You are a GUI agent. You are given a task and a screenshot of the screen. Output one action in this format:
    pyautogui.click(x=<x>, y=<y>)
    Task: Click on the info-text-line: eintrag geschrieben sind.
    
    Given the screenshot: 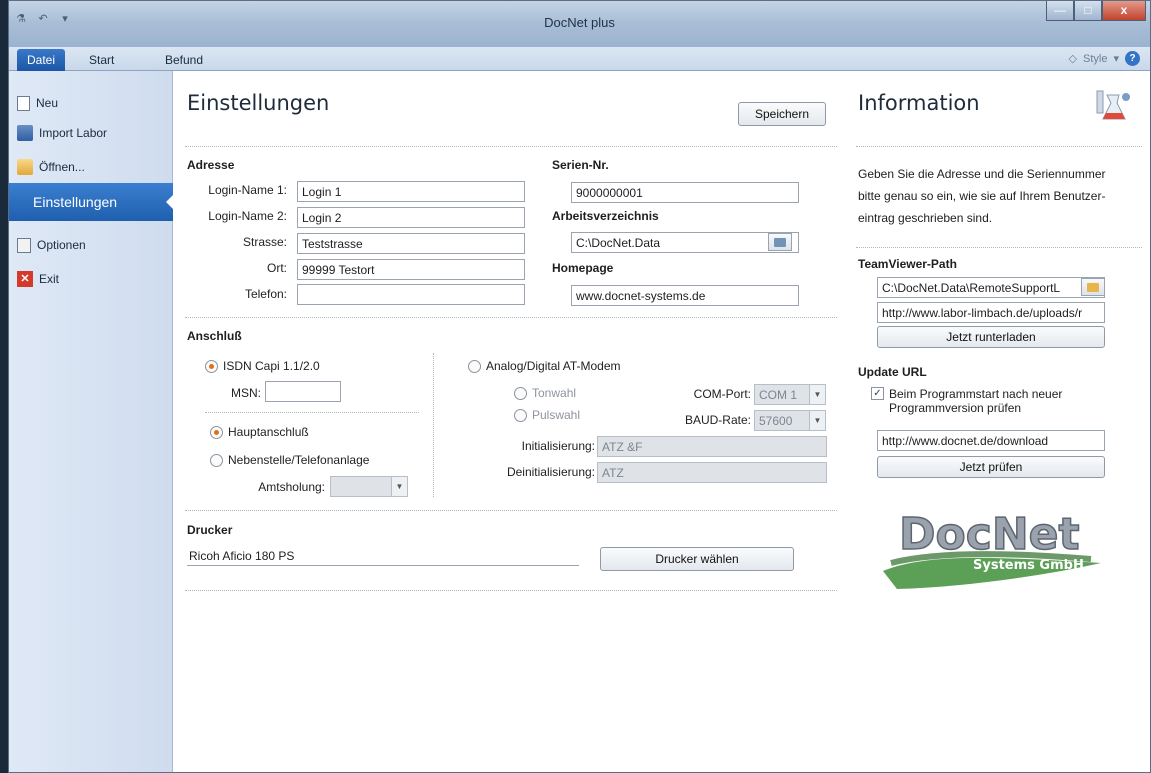 What is the action you would take?
    pyautogui.click(x=925, y=218)
    